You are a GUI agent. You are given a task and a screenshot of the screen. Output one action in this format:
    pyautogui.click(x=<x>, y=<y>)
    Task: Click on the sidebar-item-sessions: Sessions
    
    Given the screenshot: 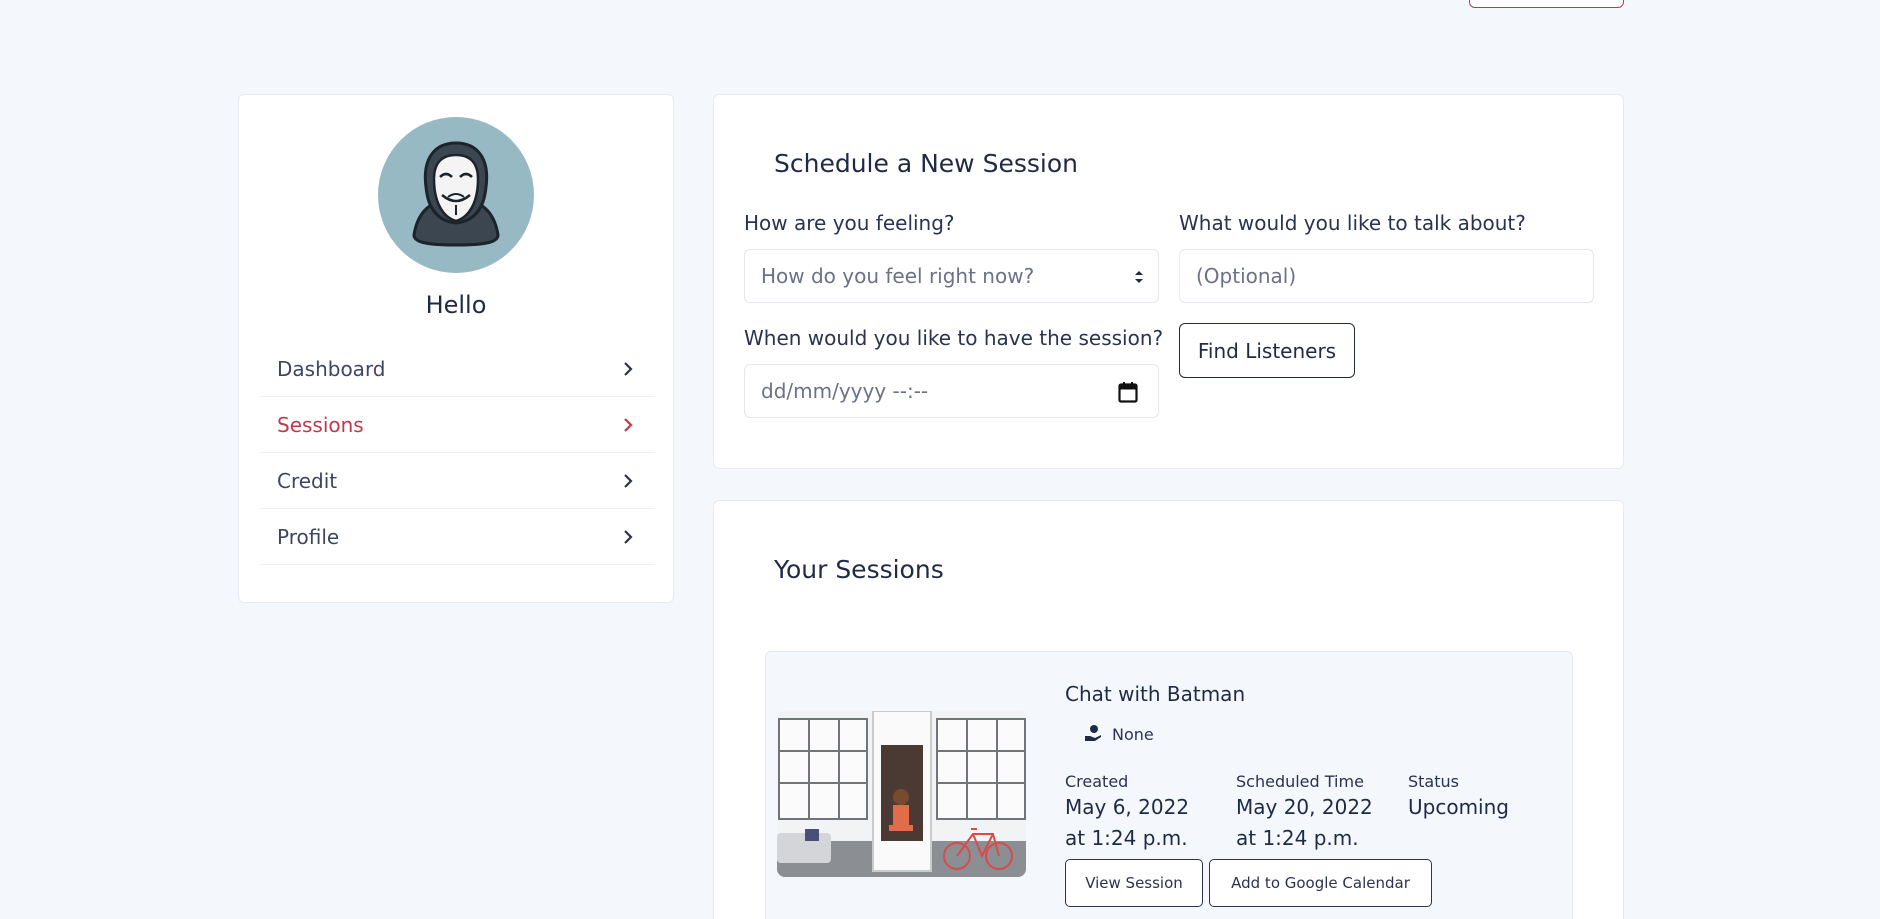 What is the action you would take?
    pyautogui.click(x=457, y=425)
    